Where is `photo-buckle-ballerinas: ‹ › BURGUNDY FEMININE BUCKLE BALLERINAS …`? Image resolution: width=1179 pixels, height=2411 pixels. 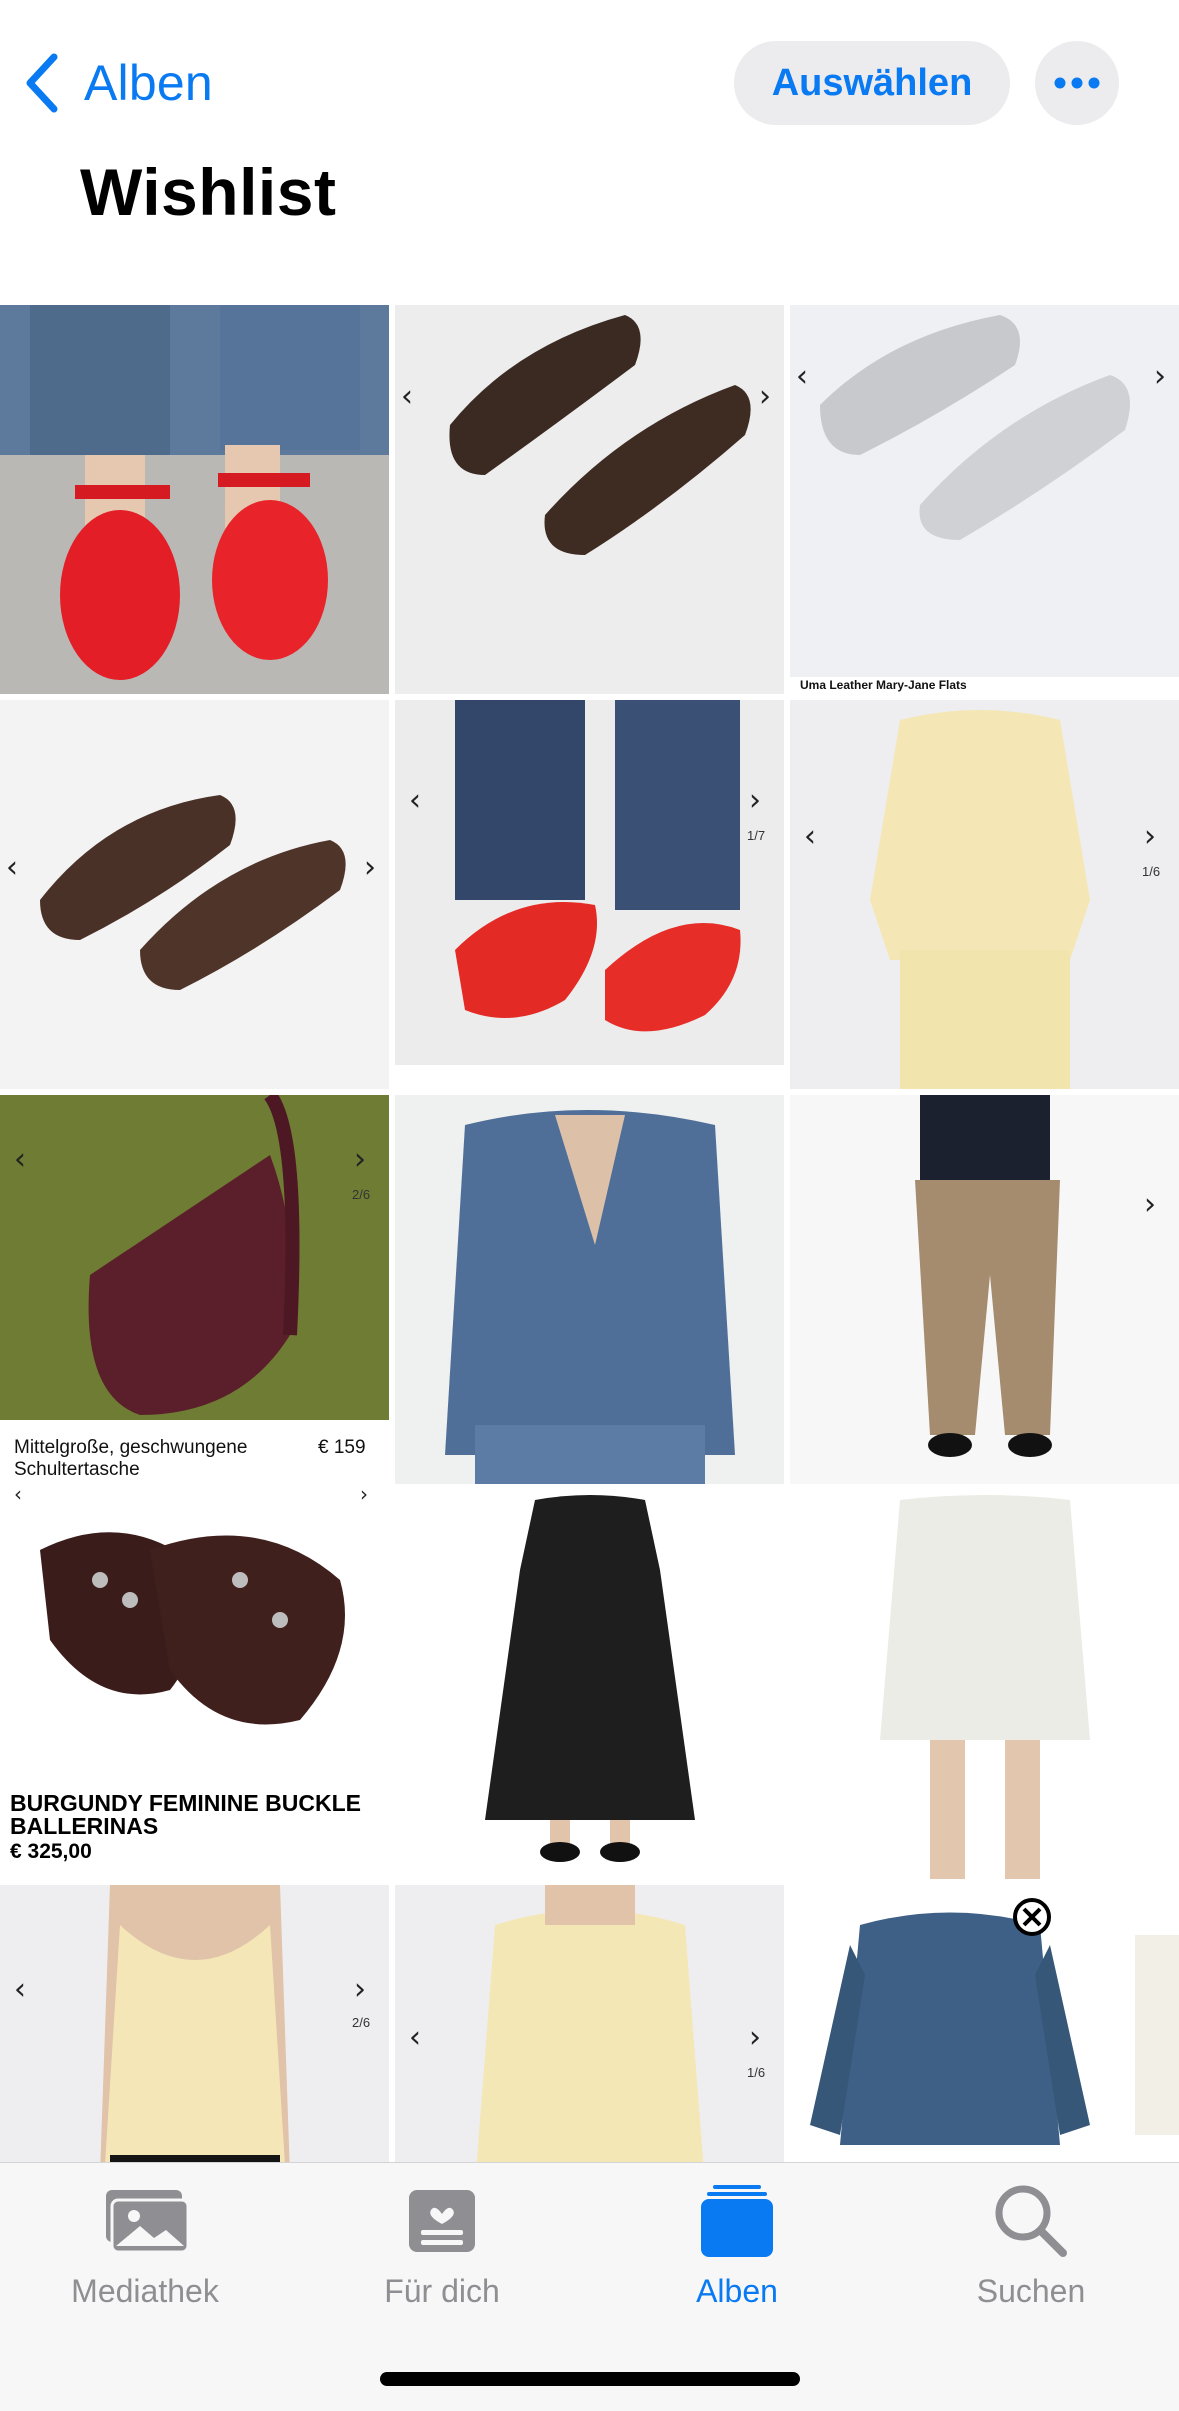
photo-buckle-ballerinas: ‹ › BURGUNDY FEMININE BUCKLE BALLERINAS … is located at coordinates (194, 1684).